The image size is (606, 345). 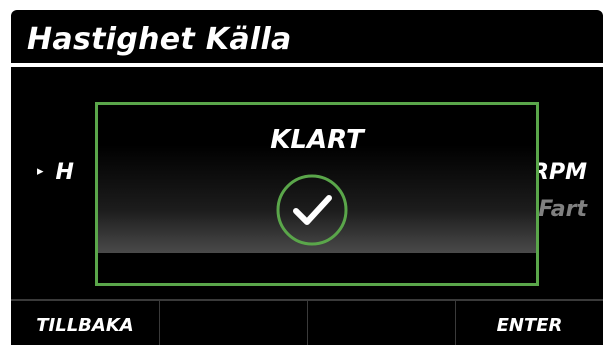 What do you see at coordinates (40, 171) in the screenshot?
I see `selection-arrow-icon: ▸` at bounding box center [40, 171].